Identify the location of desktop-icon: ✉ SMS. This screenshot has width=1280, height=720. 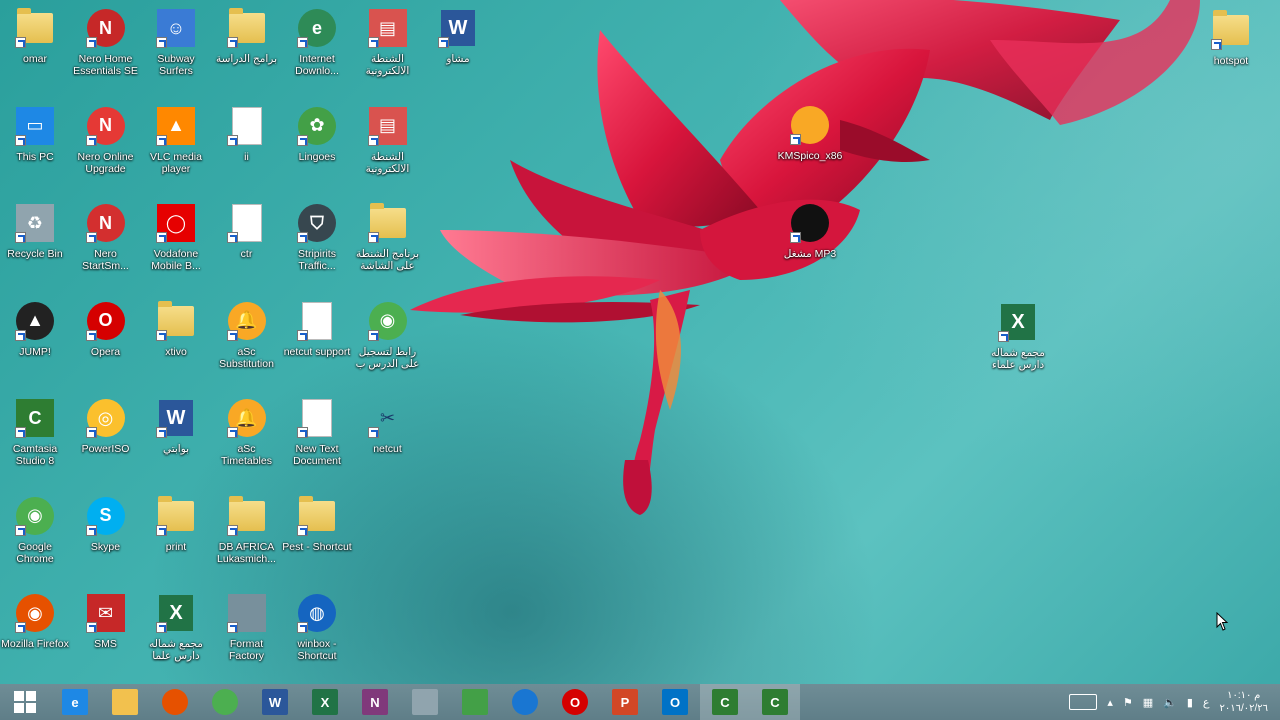
(106, 620).